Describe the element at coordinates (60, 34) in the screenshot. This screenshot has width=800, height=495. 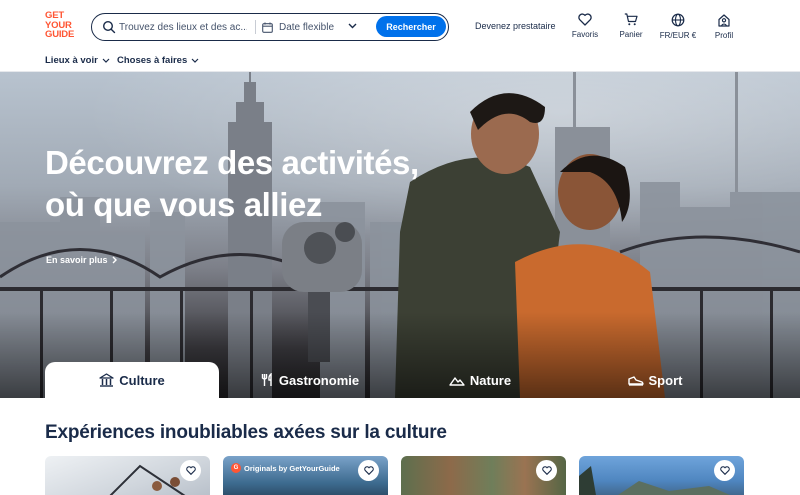
I see `logo-line-3: GUIDE` at that location.